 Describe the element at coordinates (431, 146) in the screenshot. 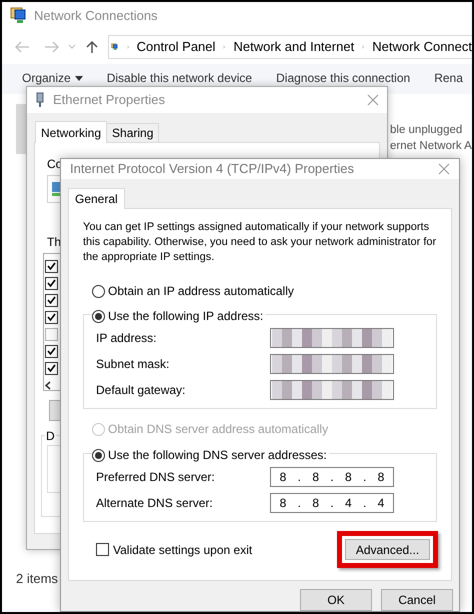

I see `connection-detail: ernet Network A` at that location.